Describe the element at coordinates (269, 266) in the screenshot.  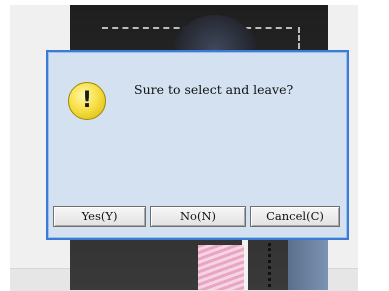
I see `photo-cord` at that location.